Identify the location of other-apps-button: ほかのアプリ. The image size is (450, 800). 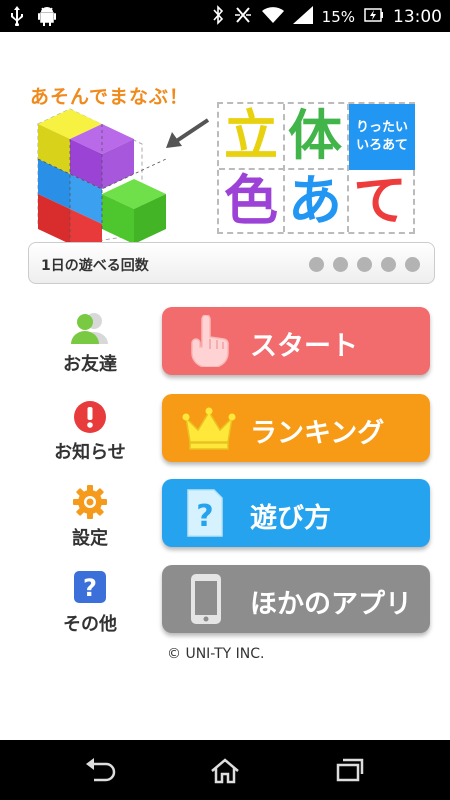
(296, 599).